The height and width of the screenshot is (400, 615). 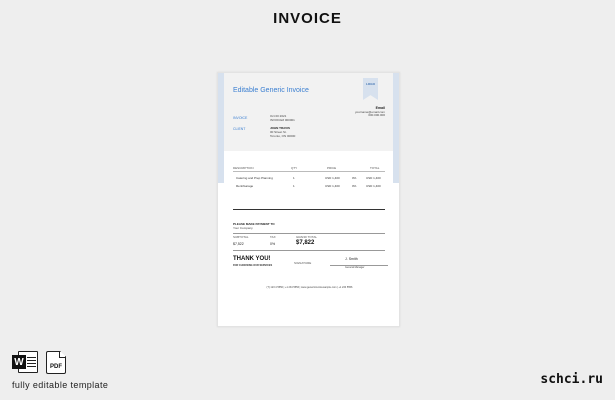 I want to click on client-label: CLIENT, so click(x=239, y=129).